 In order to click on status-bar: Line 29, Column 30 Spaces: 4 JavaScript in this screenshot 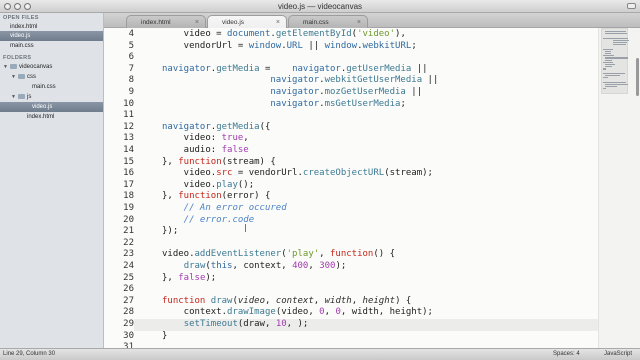, I will do `click(320, 354)`.